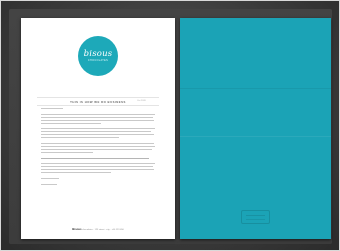 The height and width of the screenshot is (251, 340). I want to click on signature-line, so click(49, 184).